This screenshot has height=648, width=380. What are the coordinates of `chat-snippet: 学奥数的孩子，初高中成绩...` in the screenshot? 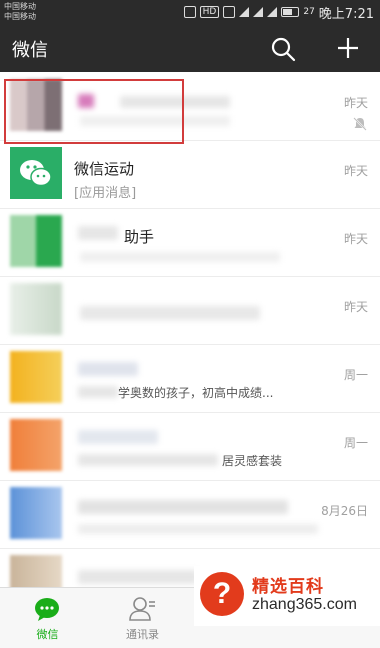 It's located at (196, 393).